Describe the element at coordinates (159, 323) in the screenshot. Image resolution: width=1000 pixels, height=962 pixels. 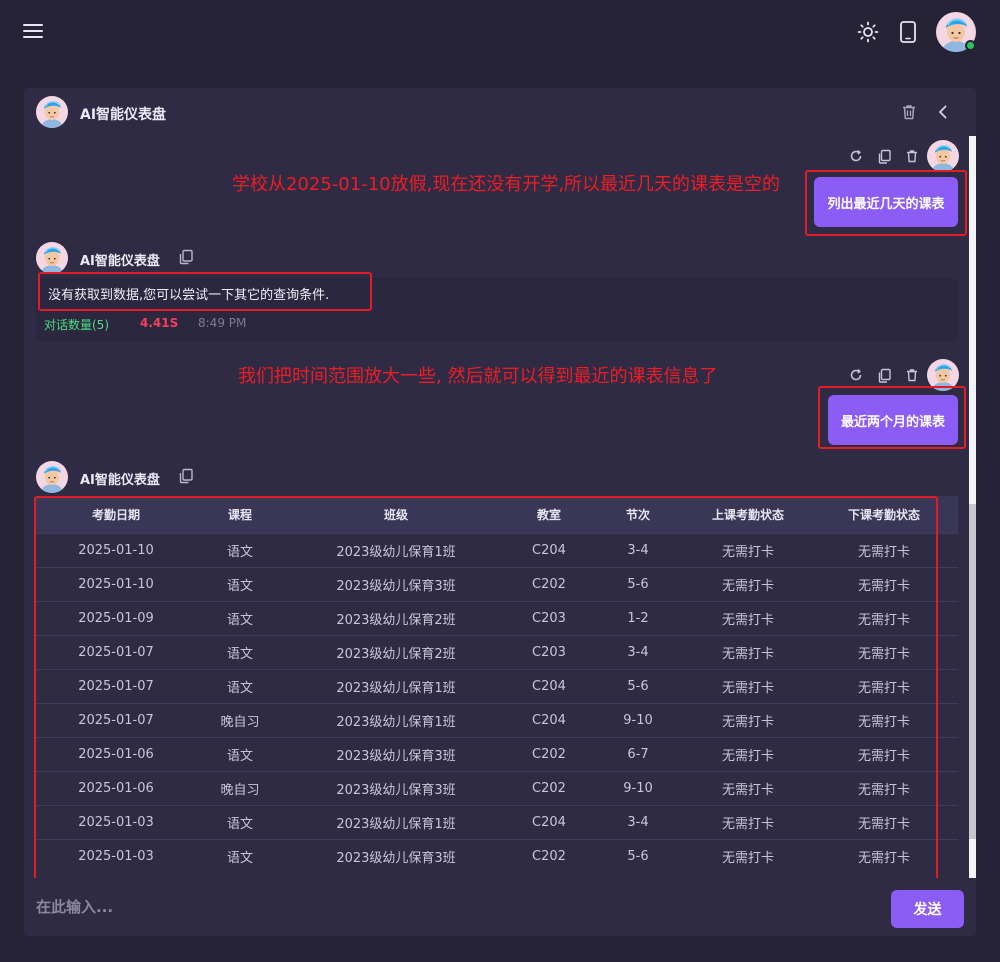
I see `response-duration: 4.41S` at that location.